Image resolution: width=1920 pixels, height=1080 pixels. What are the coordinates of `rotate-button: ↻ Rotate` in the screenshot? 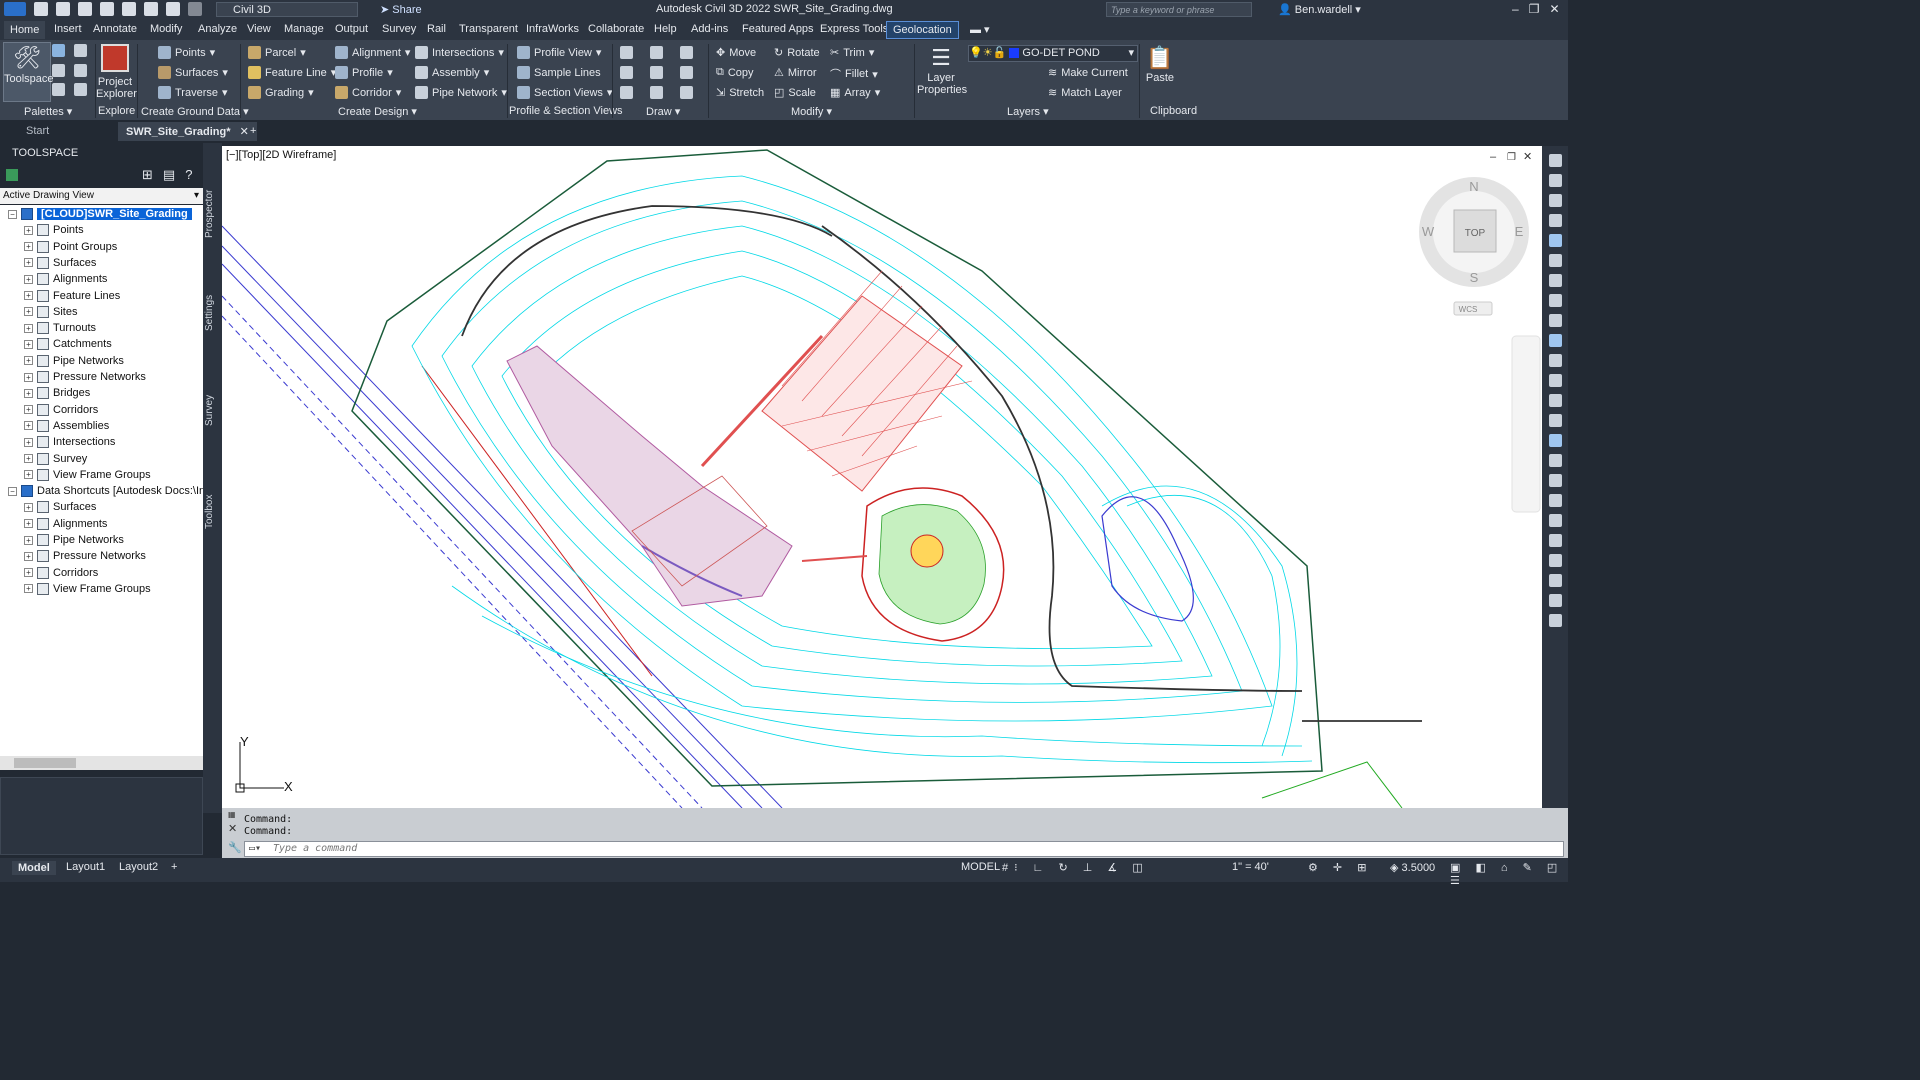 It's located at (797, 53).